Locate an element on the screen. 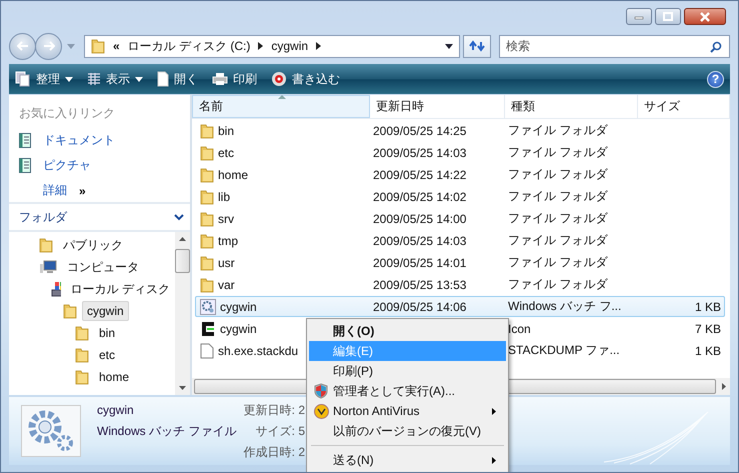 This screenshot has width=739, height=473. file-name: home is located at coordinates (233, 175).